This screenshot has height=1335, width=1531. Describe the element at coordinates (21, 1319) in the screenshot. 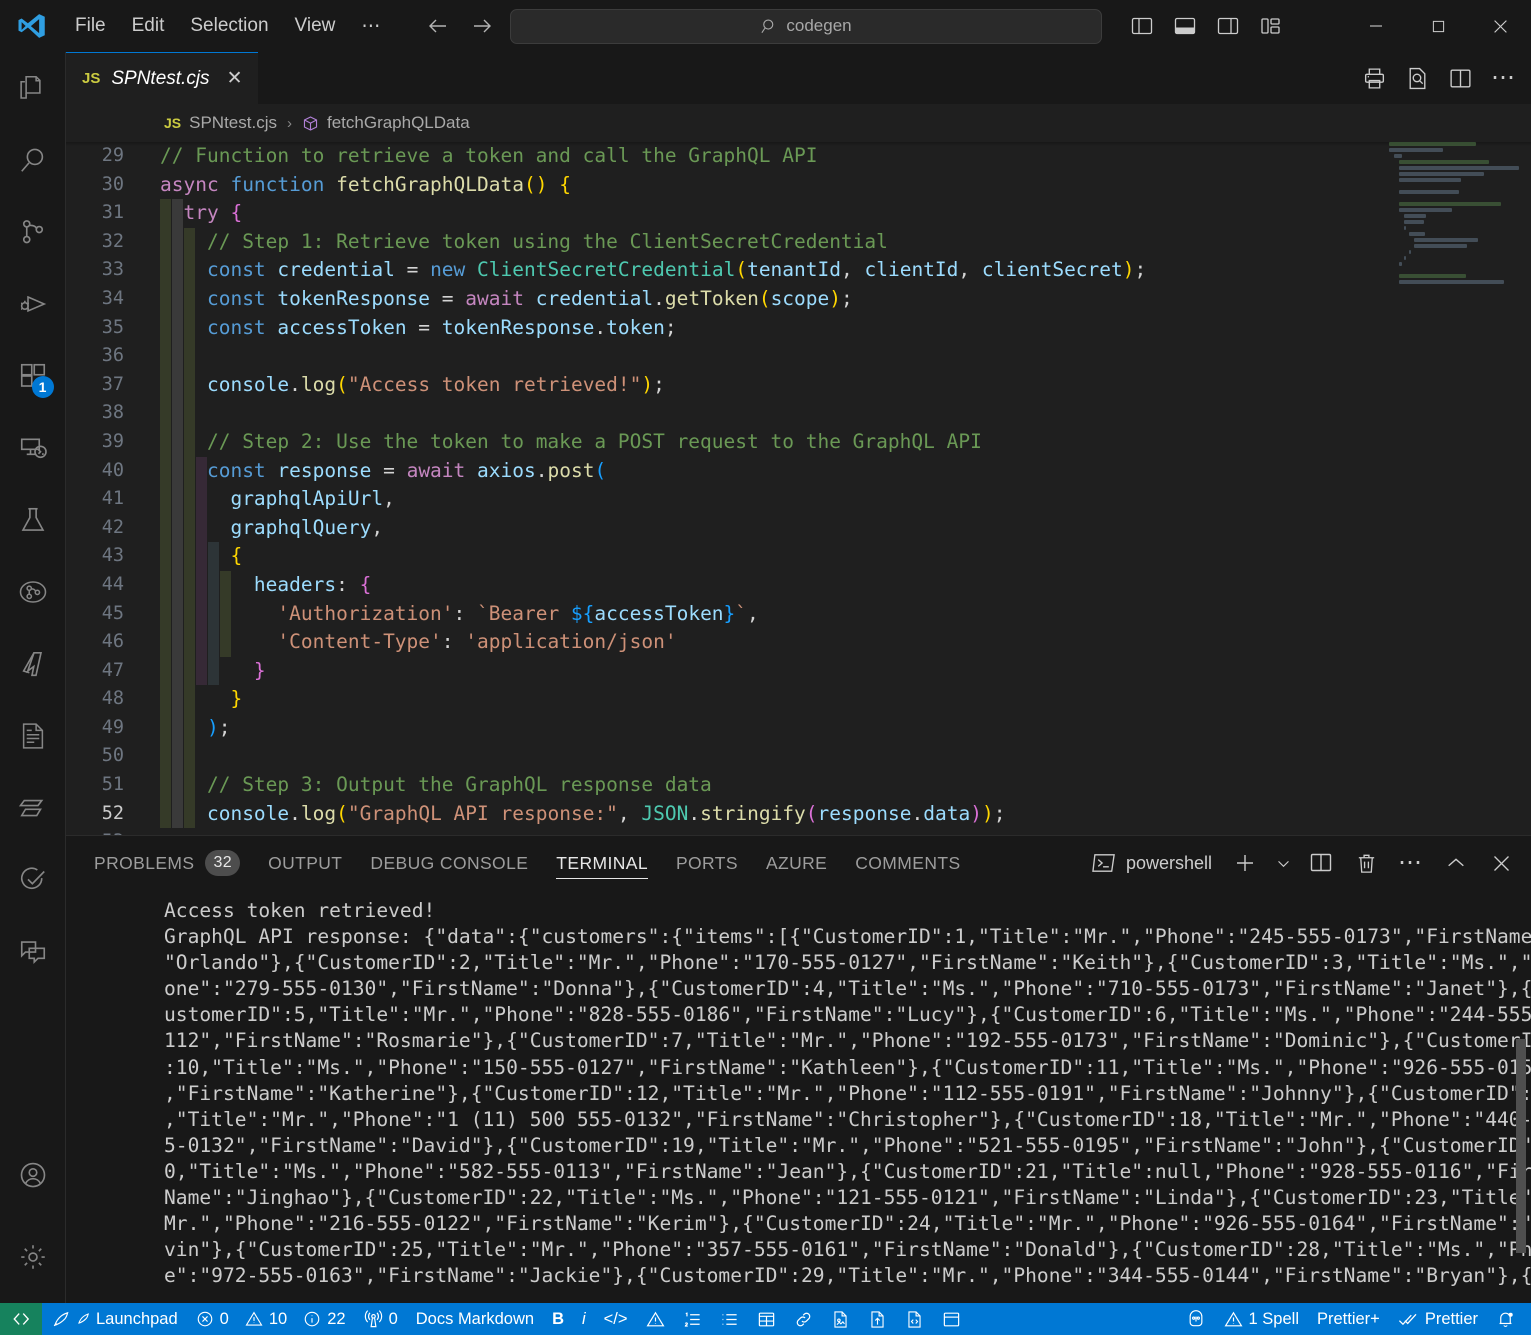

I see `remote-window-indicator` at that location.